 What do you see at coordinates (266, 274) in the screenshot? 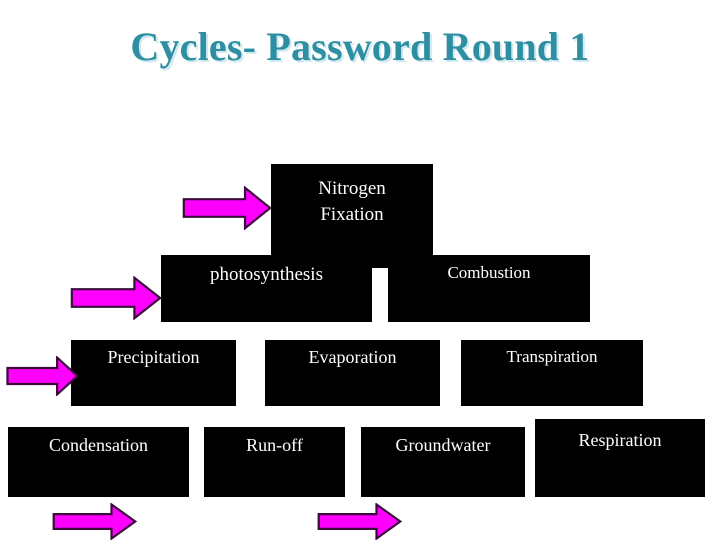
I see `term-label-photosynthesis: photosynthesis` at bounding box center [266, 274].